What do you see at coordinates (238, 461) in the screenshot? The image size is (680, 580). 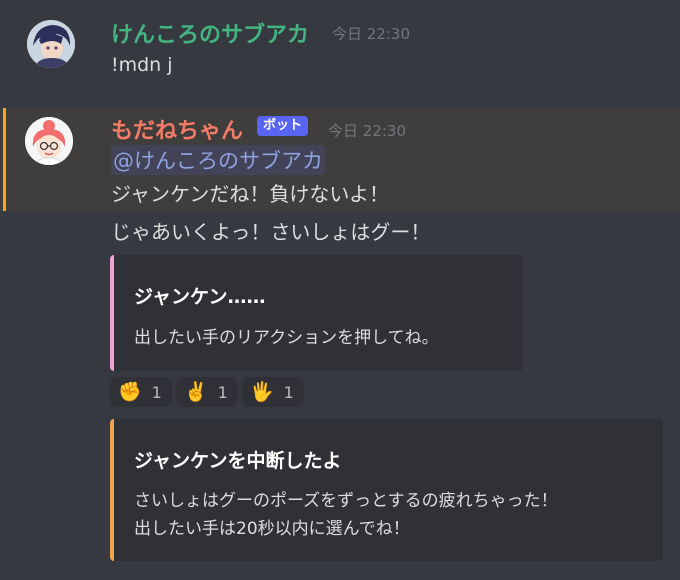 I see `embed-title: ジャンケンを中断したよ` at bounding box center [238, 461].